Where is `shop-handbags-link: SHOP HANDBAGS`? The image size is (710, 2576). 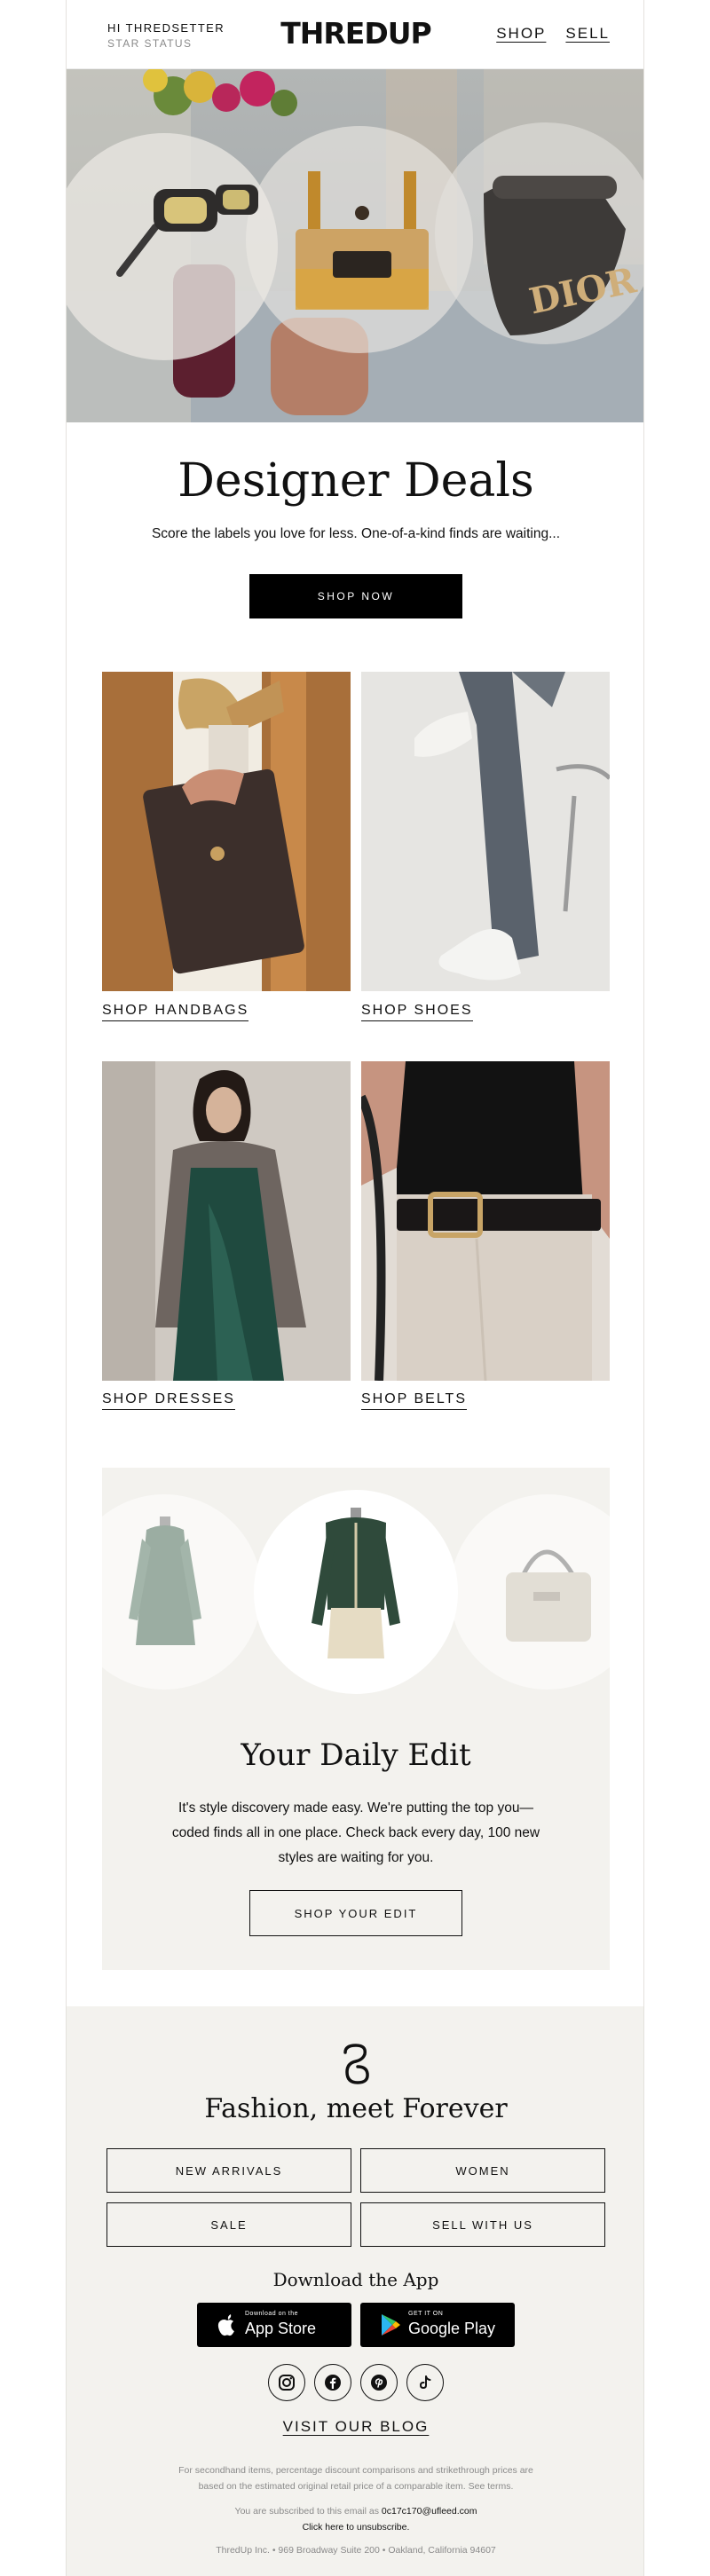
shop-handbags-link: SHOP HANDBAGS is located at coordinates (175, 1012).